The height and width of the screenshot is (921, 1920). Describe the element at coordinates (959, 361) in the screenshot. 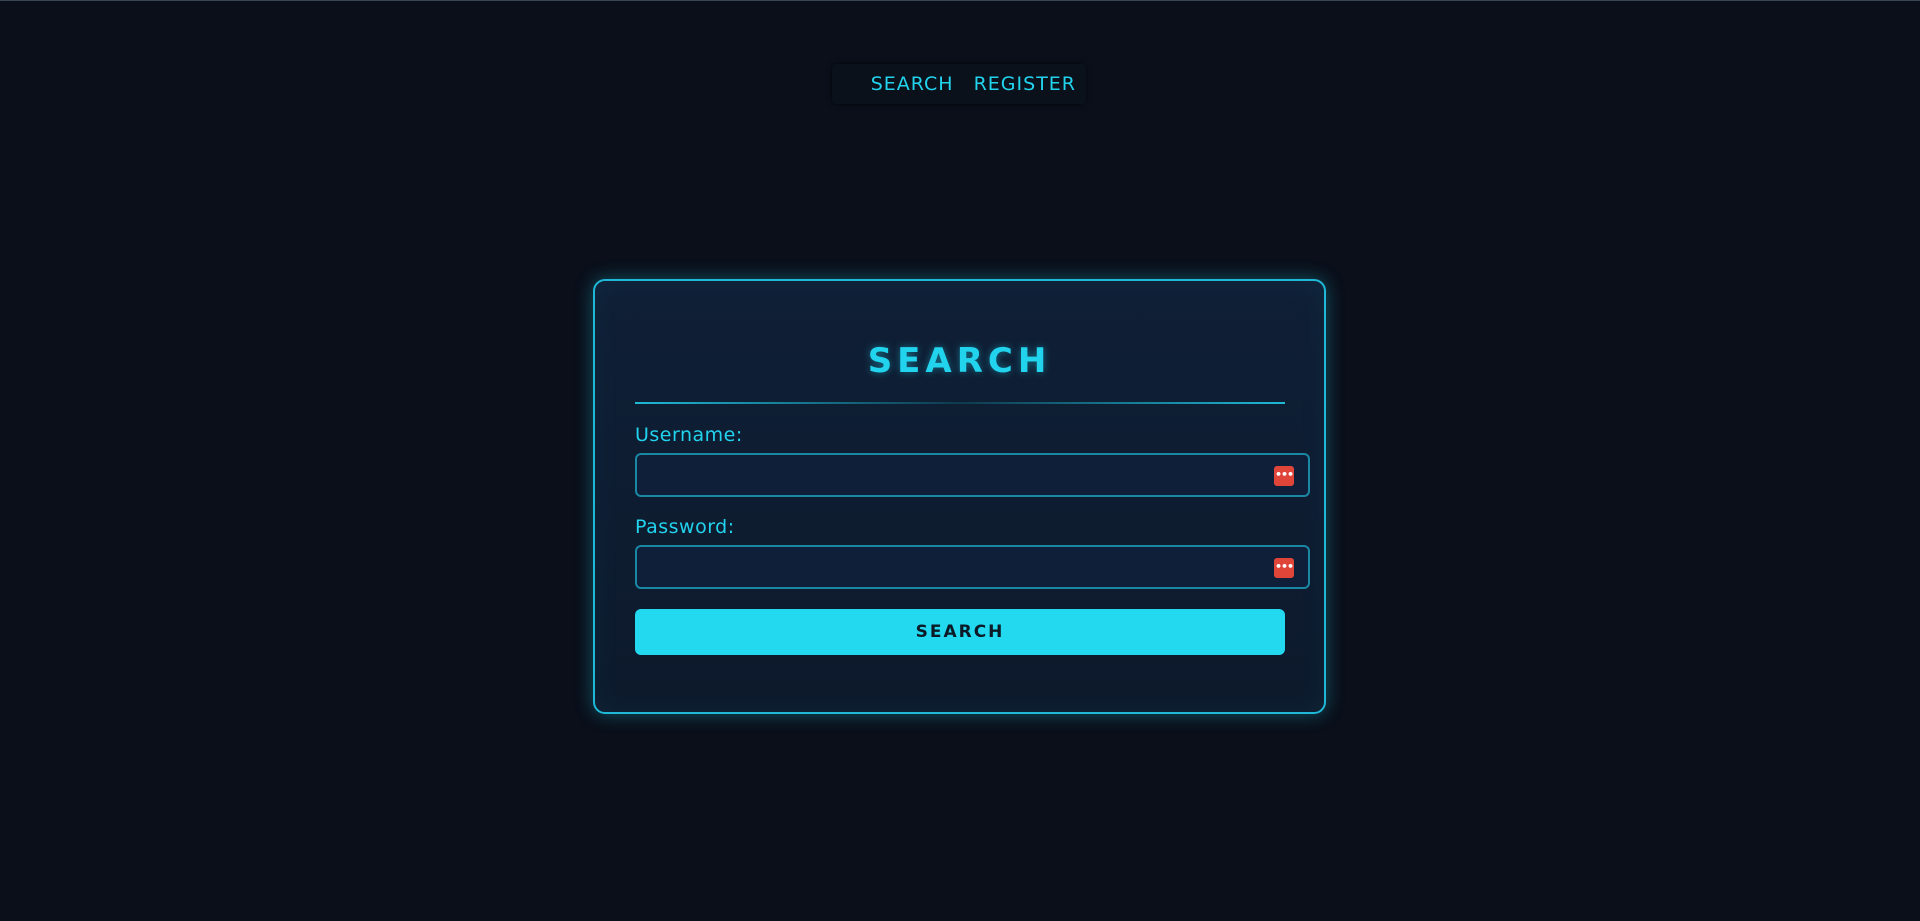

I see `card-title: SEARCH` at that location.